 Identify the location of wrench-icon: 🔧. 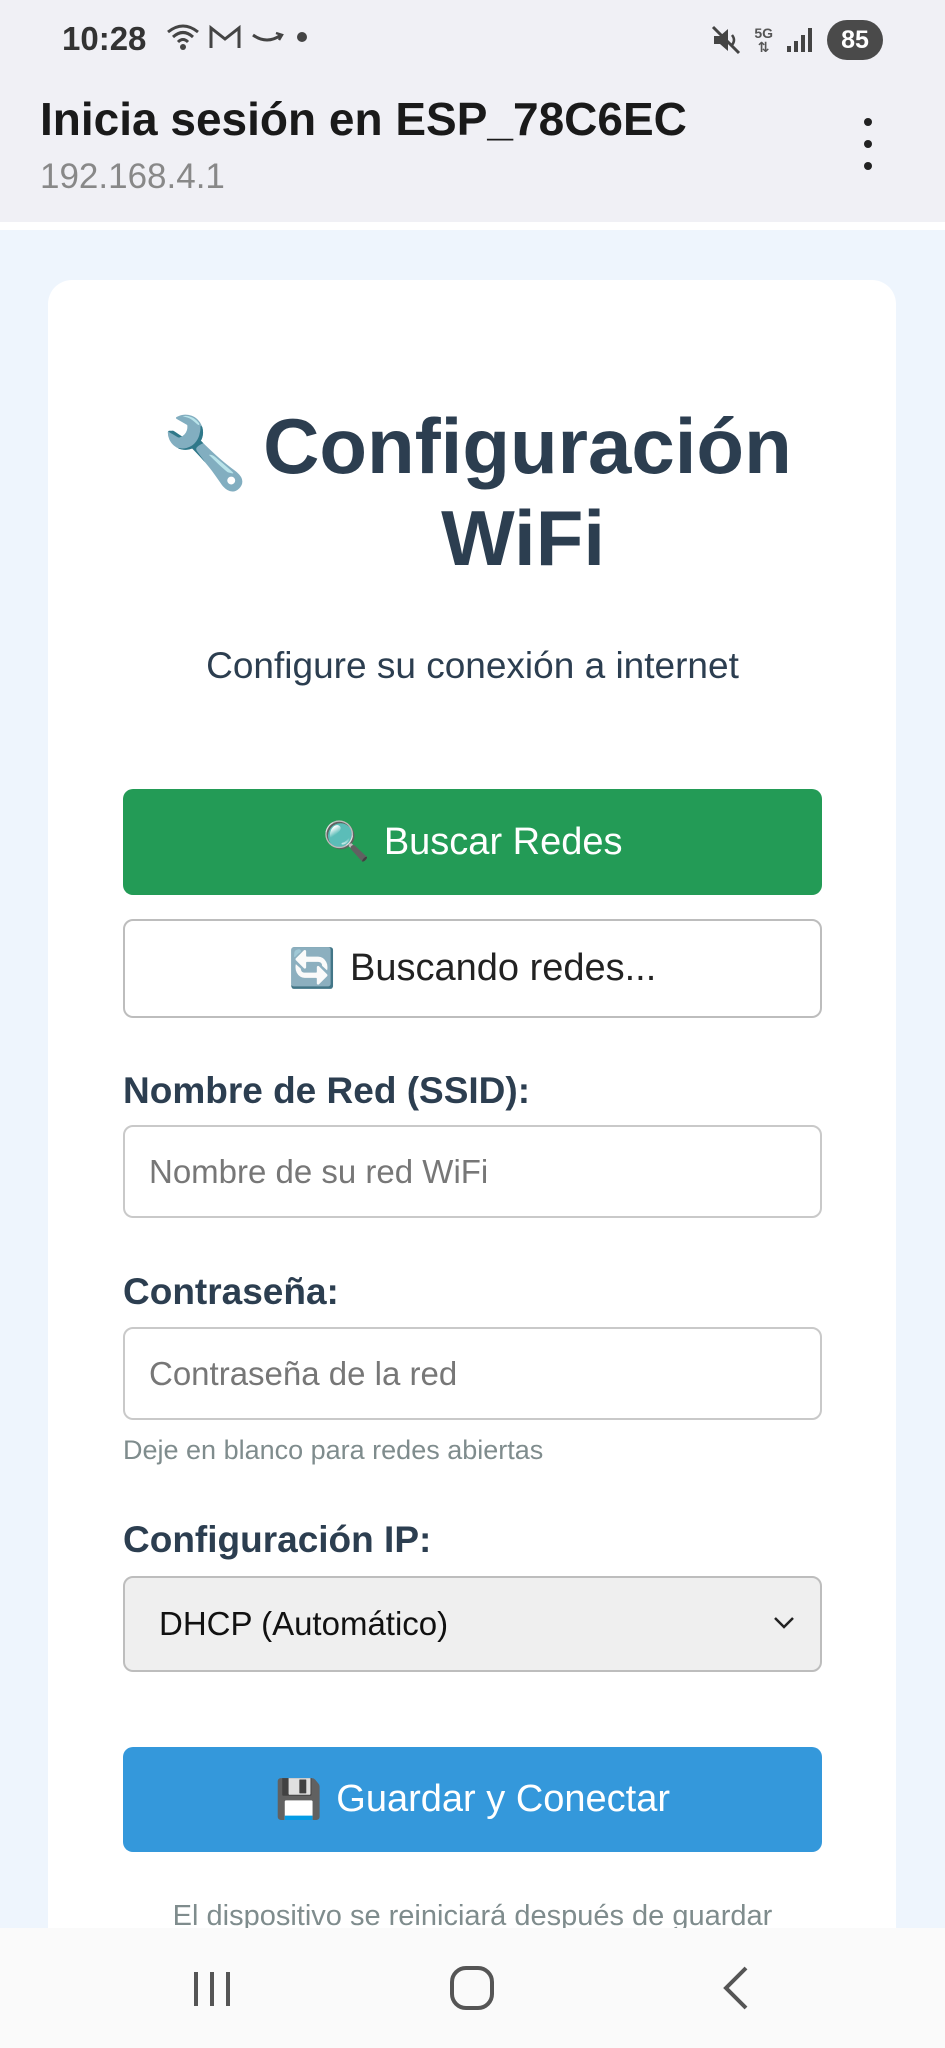
(205, 453).